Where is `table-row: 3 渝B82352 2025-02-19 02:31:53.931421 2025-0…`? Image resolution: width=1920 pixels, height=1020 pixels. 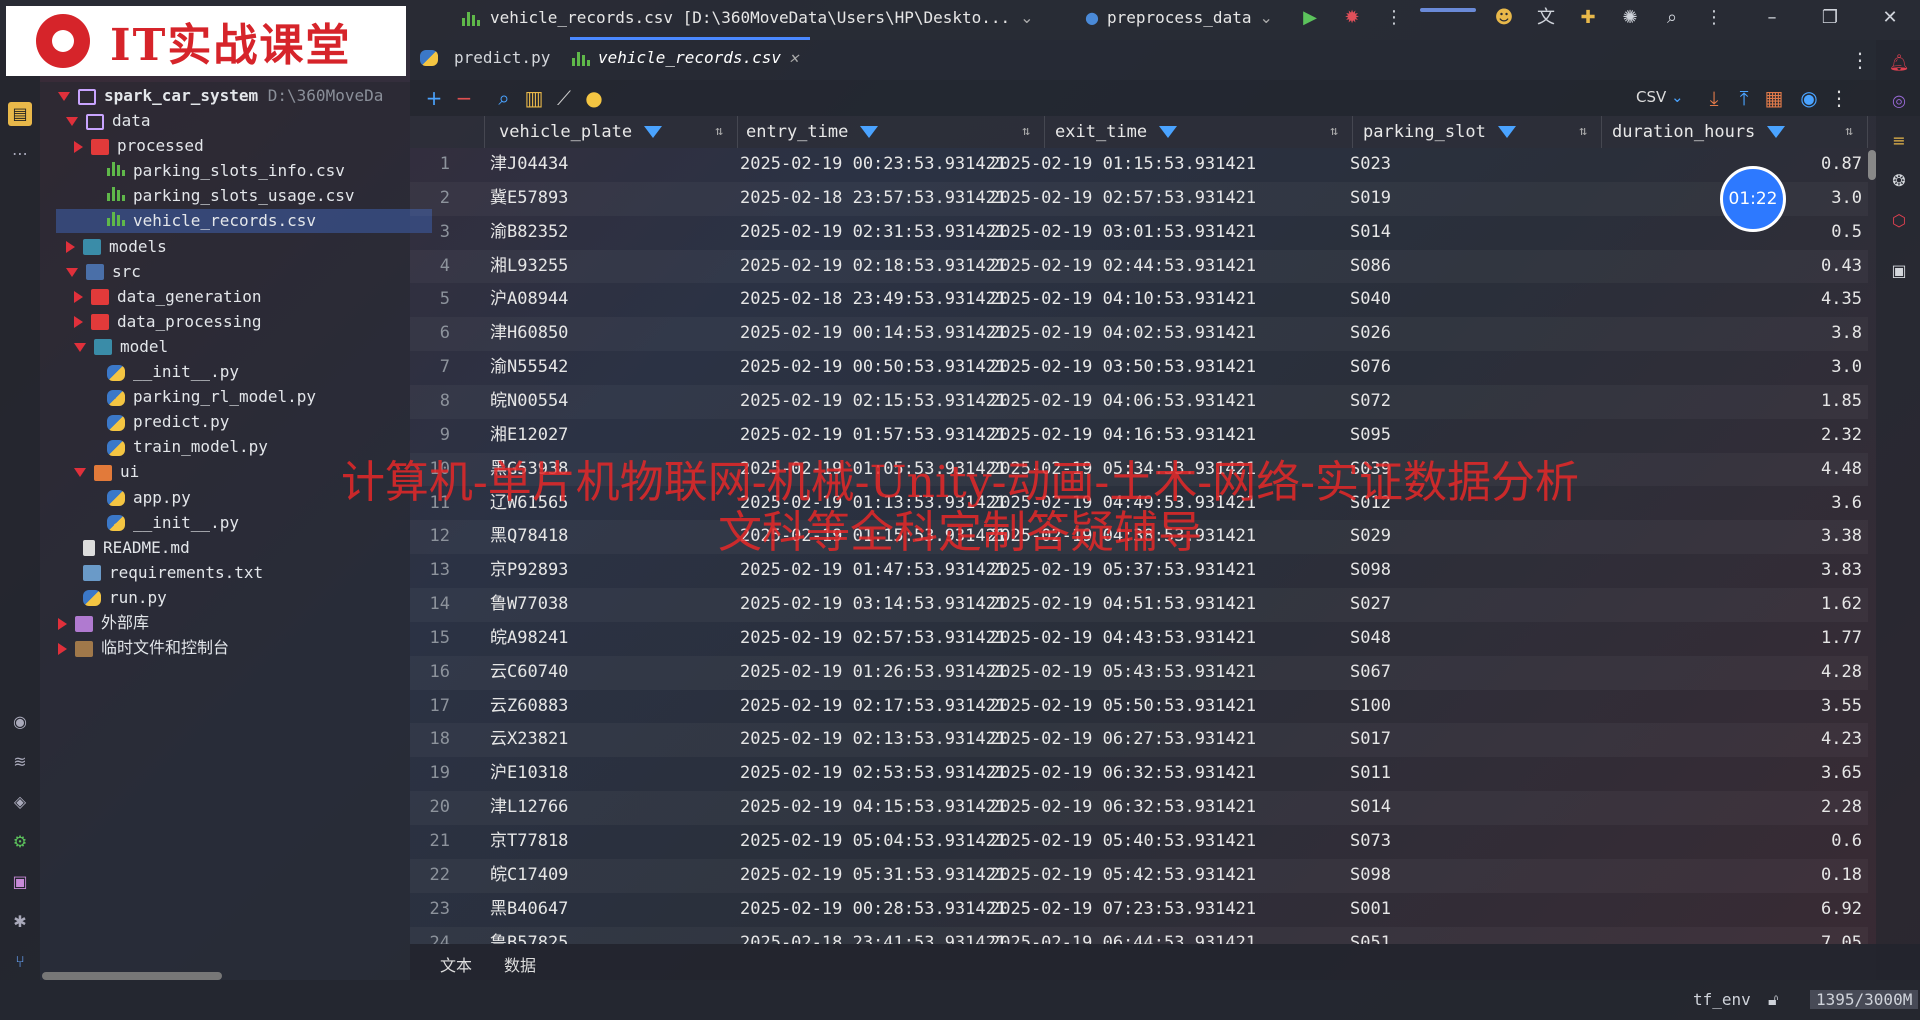
table-row: 3 渝B82352 2025-02-19 02:31:53.931421 2025-0… is located at coordinates (1139, 233).